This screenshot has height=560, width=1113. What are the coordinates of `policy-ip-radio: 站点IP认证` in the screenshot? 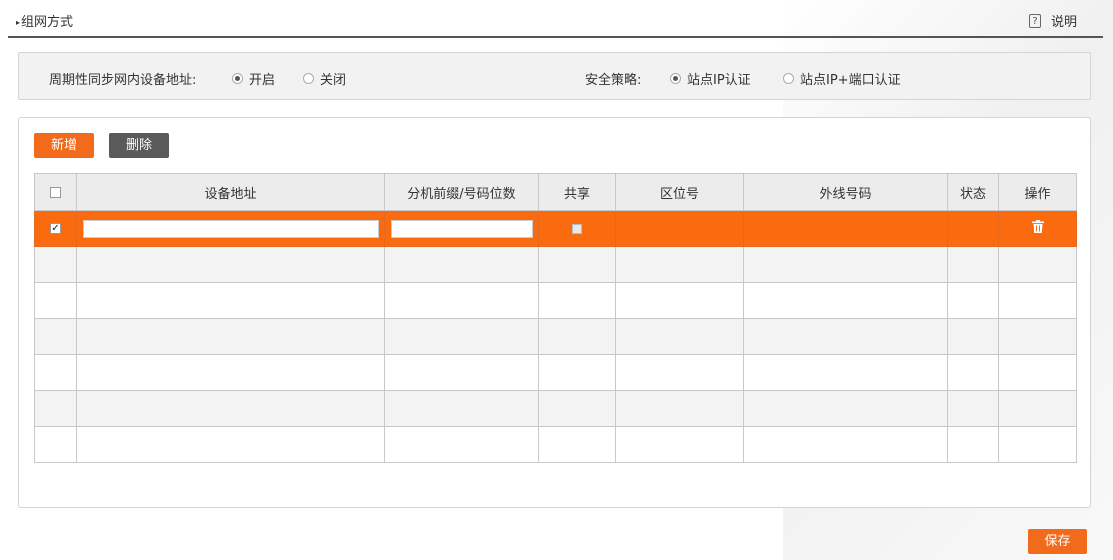 It's located at (710, 78).